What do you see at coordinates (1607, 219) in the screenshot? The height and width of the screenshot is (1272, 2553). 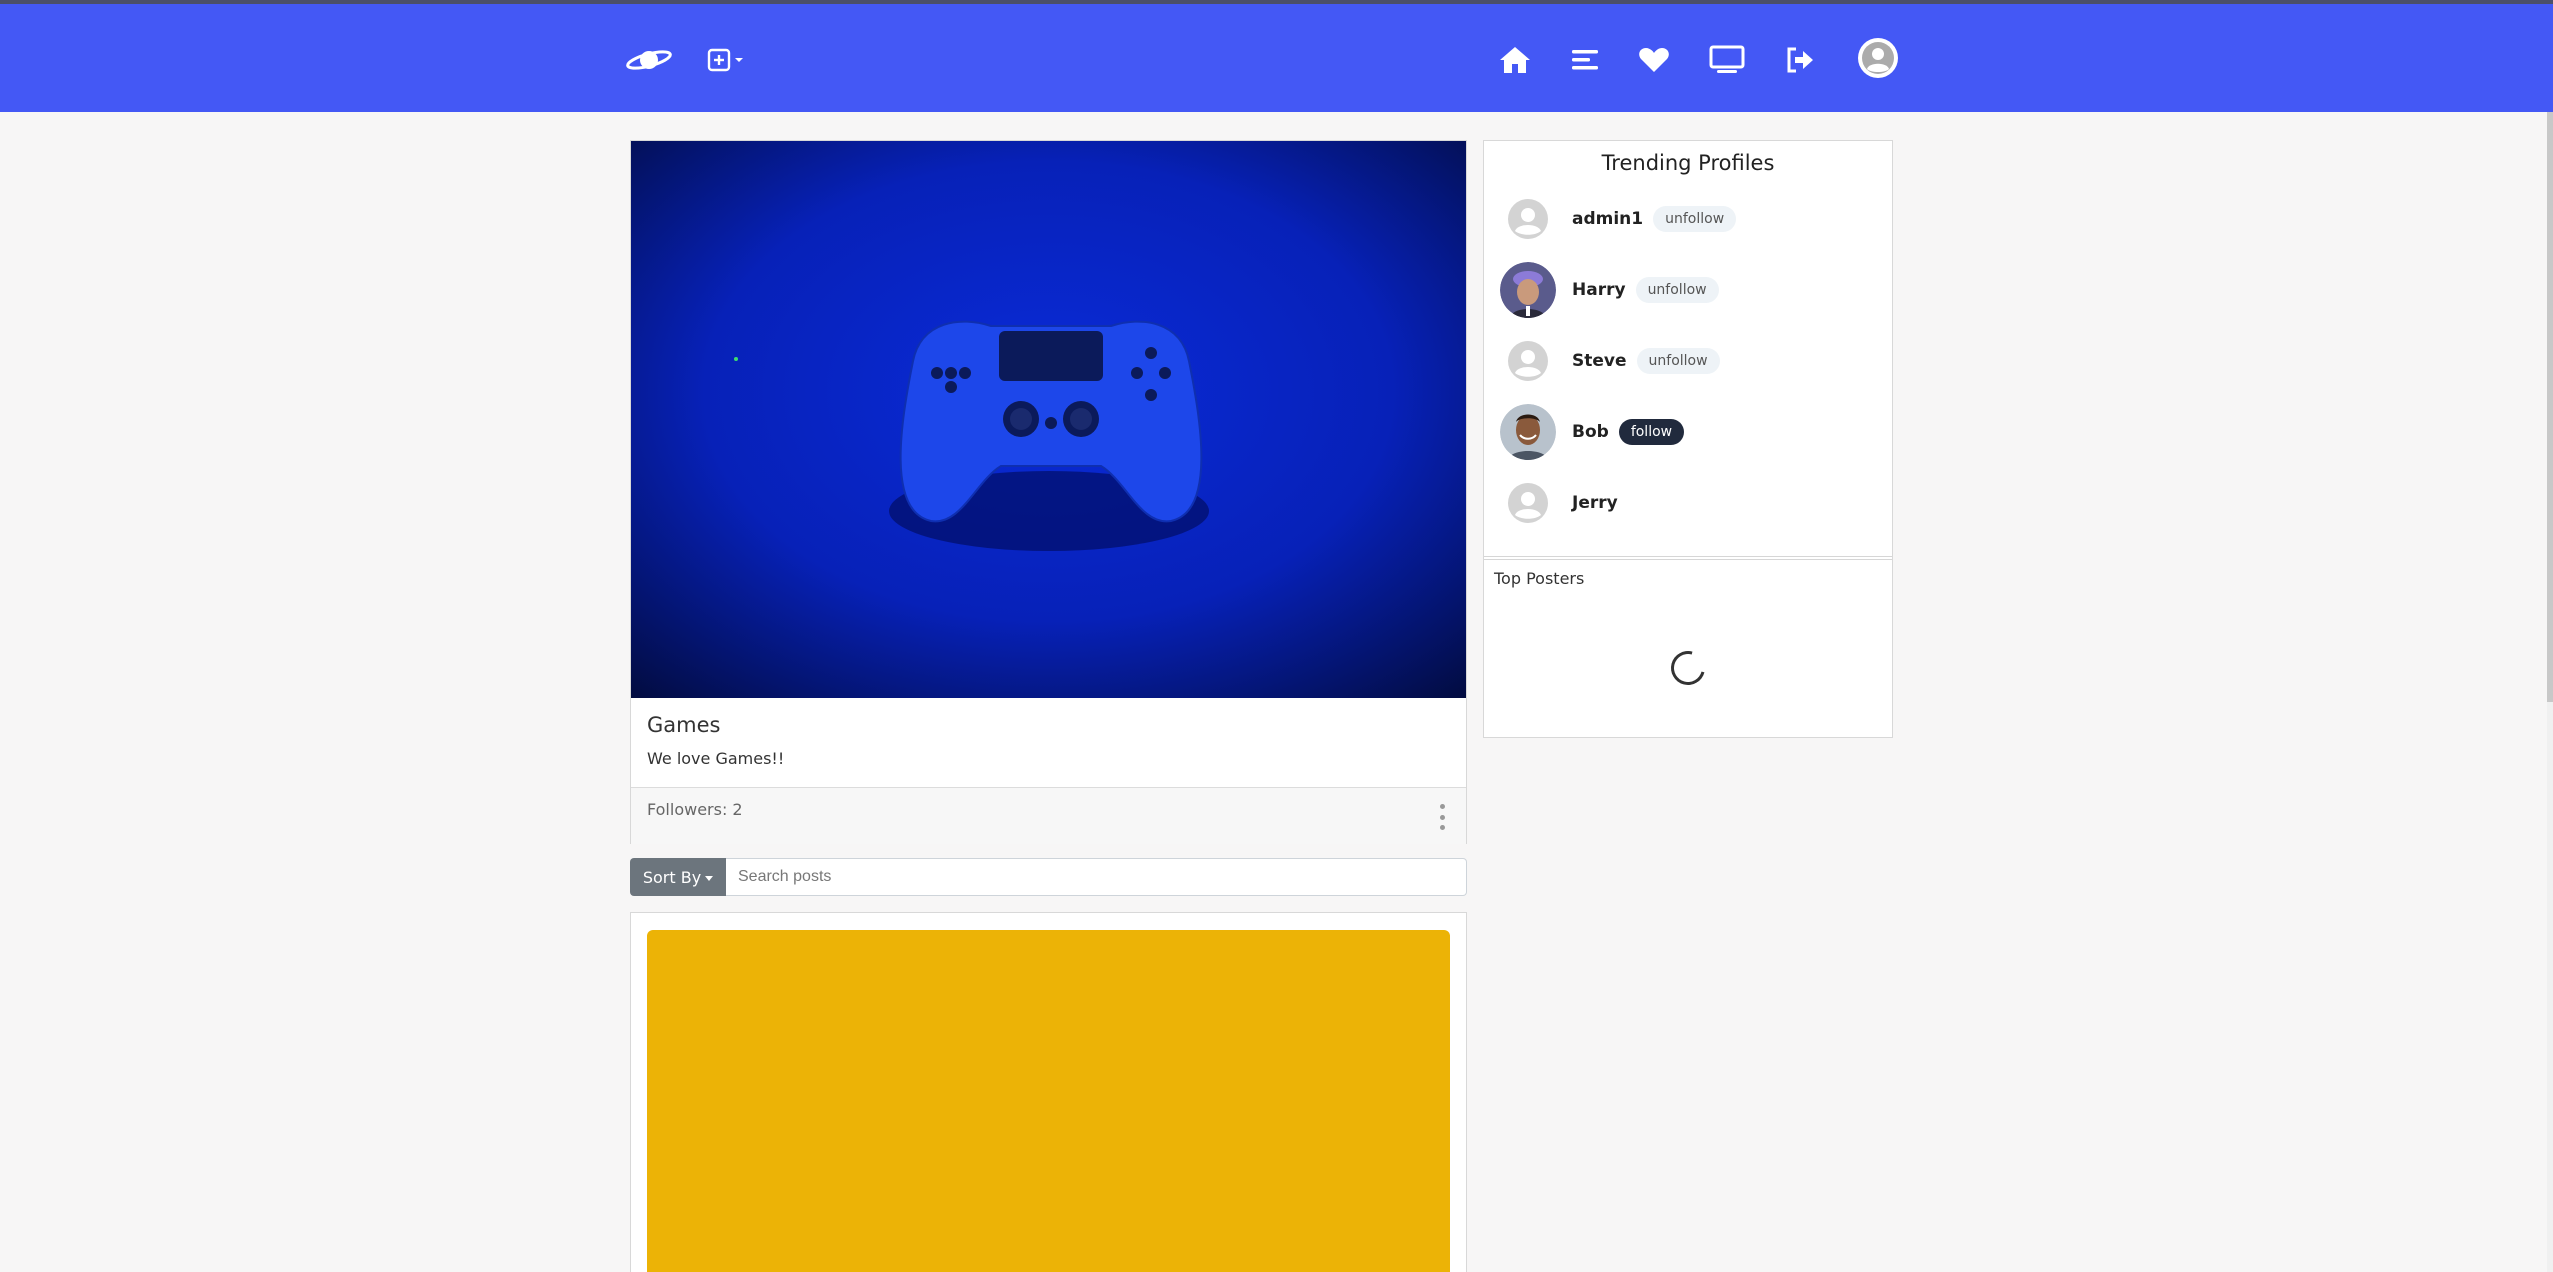 I see `profile-name: admin1` at bounding box center [1607, 219].